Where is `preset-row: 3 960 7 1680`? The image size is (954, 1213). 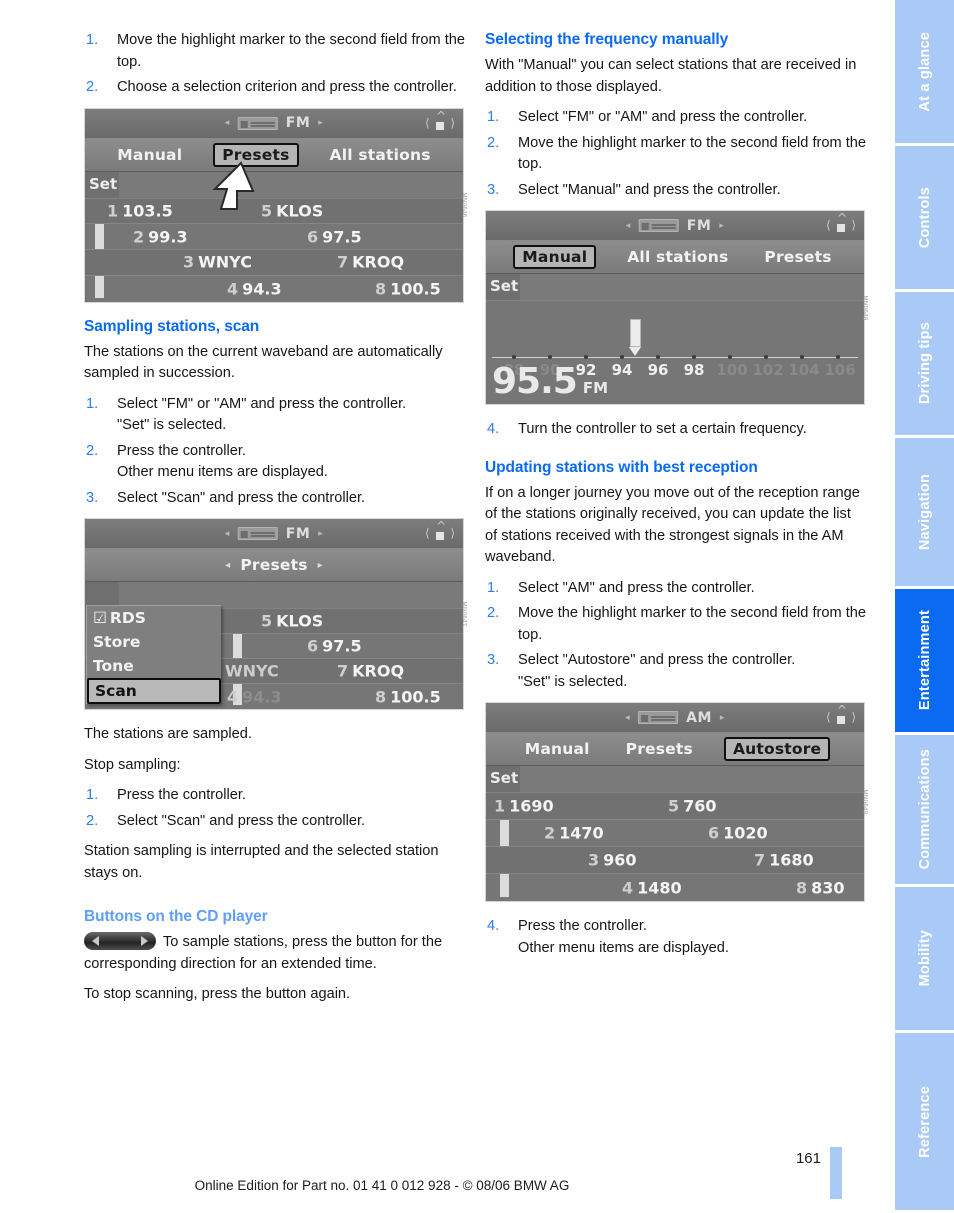 preset-row: 3 960 7 1680 is located at coordinates (675, 861).